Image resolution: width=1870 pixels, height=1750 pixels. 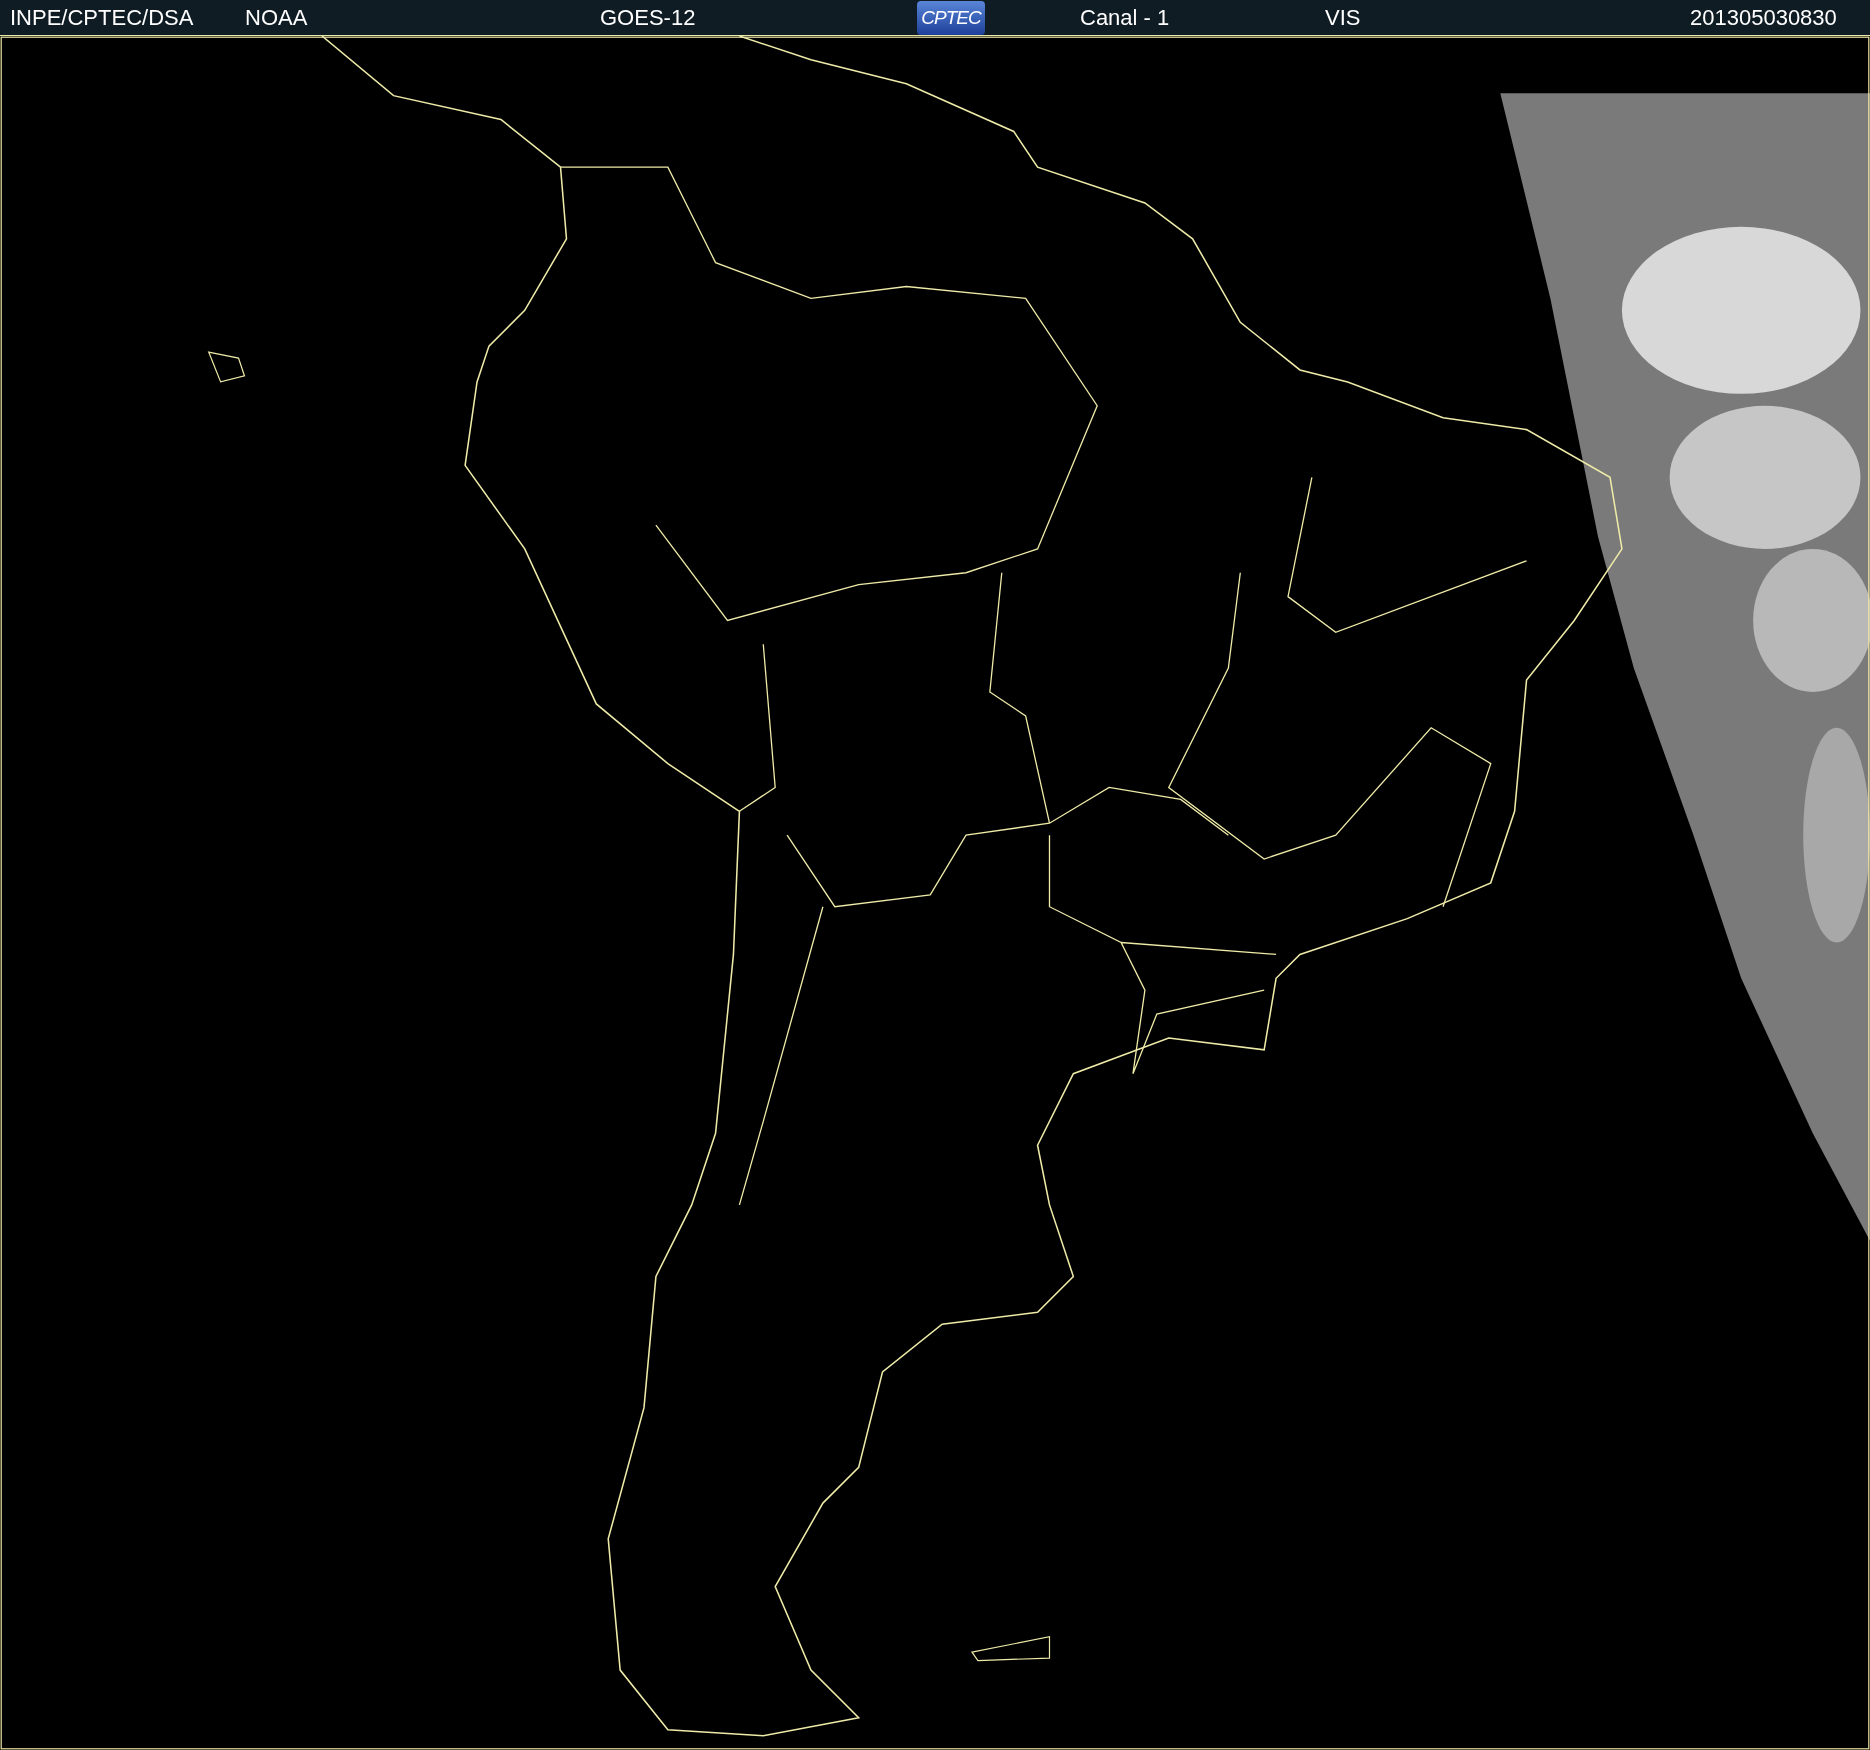 I want to click on header-label: GOES-12, so click(x=648, y=17).